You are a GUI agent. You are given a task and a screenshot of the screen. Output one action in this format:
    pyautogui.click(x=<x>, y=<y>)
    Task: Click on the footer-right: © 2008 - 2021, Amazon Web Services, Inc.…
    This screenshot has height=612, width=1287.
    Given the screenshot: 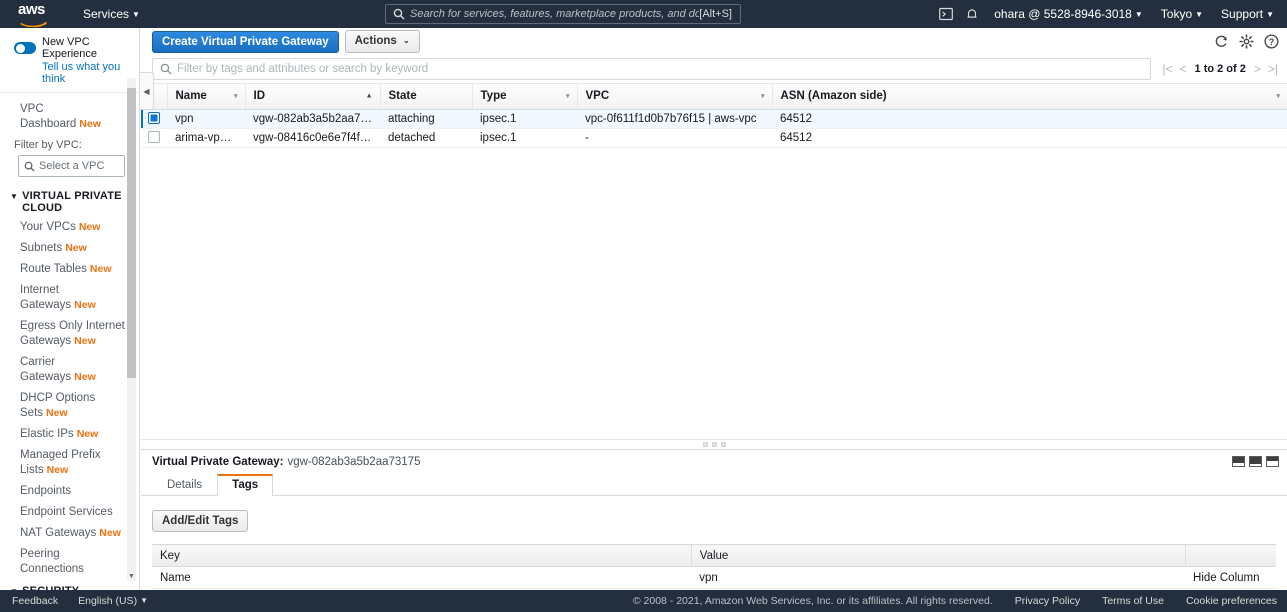 What is the action you would take?
    pyautogui.click(x=955, y=601)
    